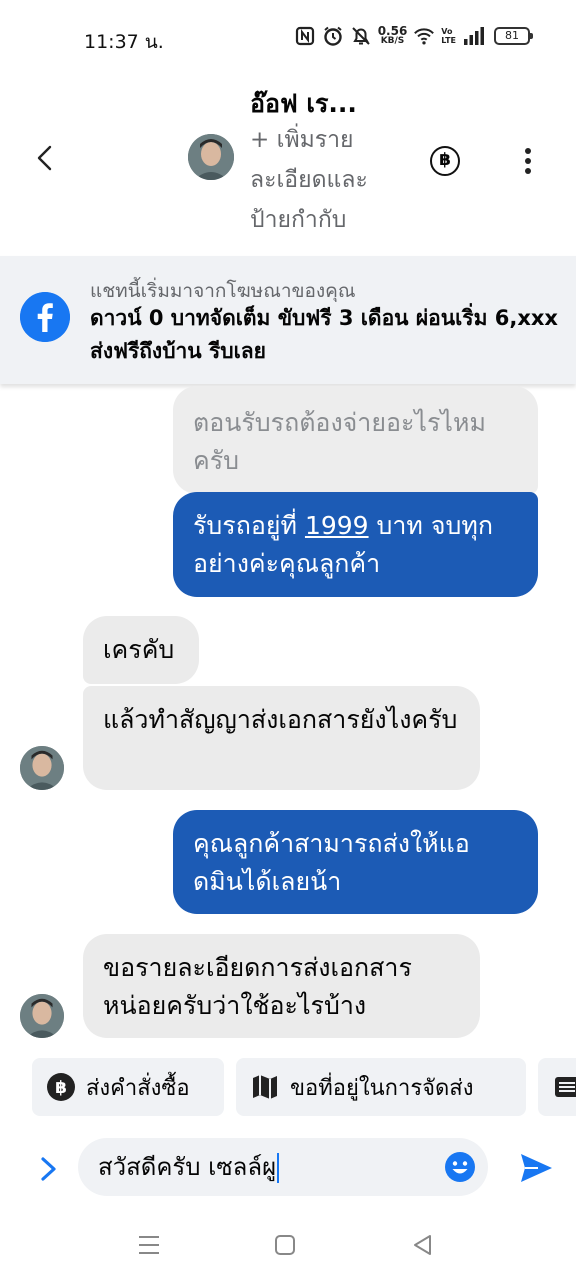  Describe the element at coordinates (565, 1087) in the screenshot. I see `list-icon` at that location.